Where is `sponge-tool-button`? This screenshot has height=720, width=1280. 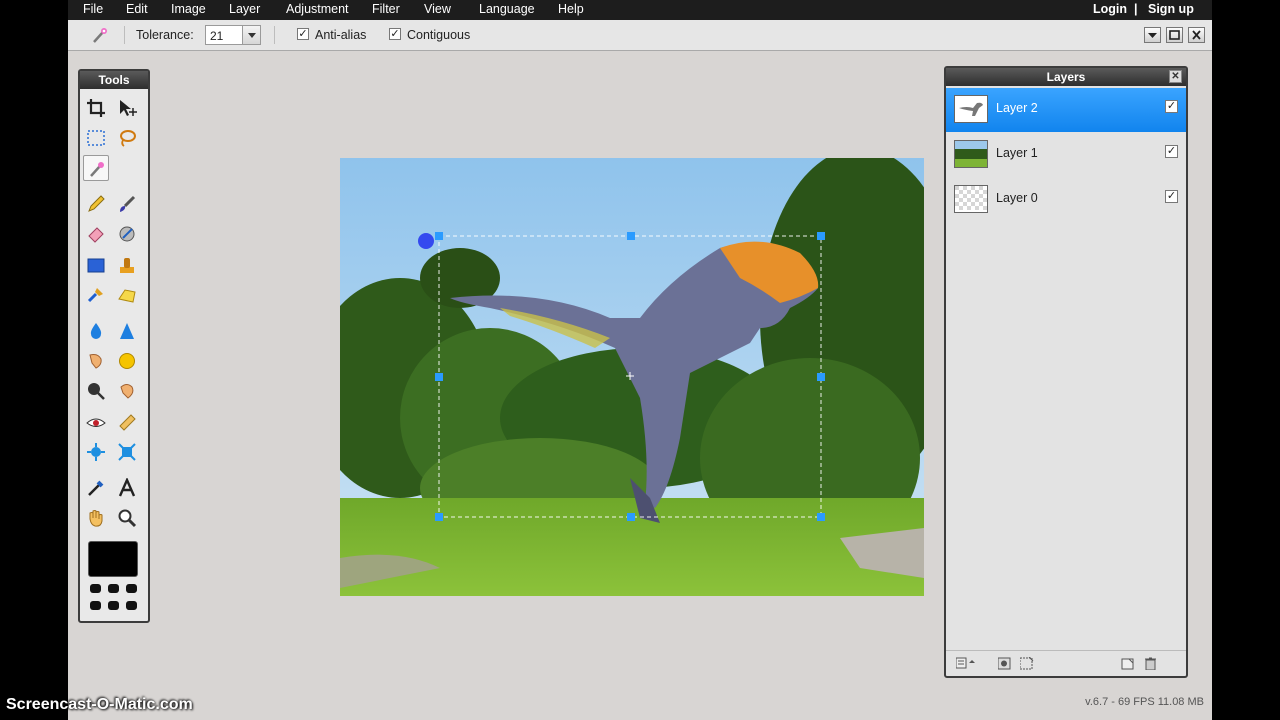
sponge-tool-button is located at coordinates (127, 361).